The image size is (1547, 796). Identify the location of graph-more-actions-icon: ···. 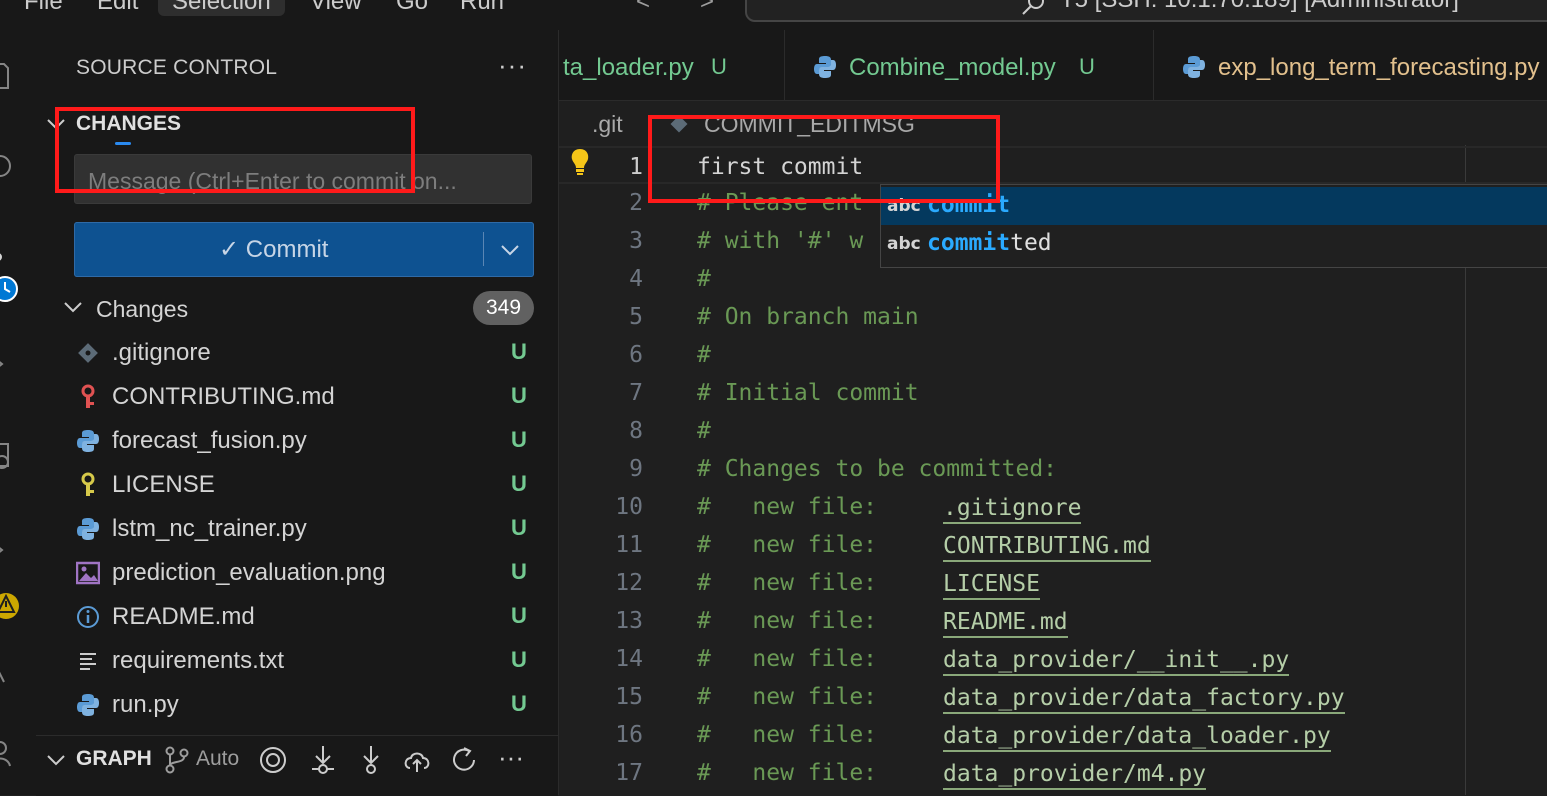
(511, 757).